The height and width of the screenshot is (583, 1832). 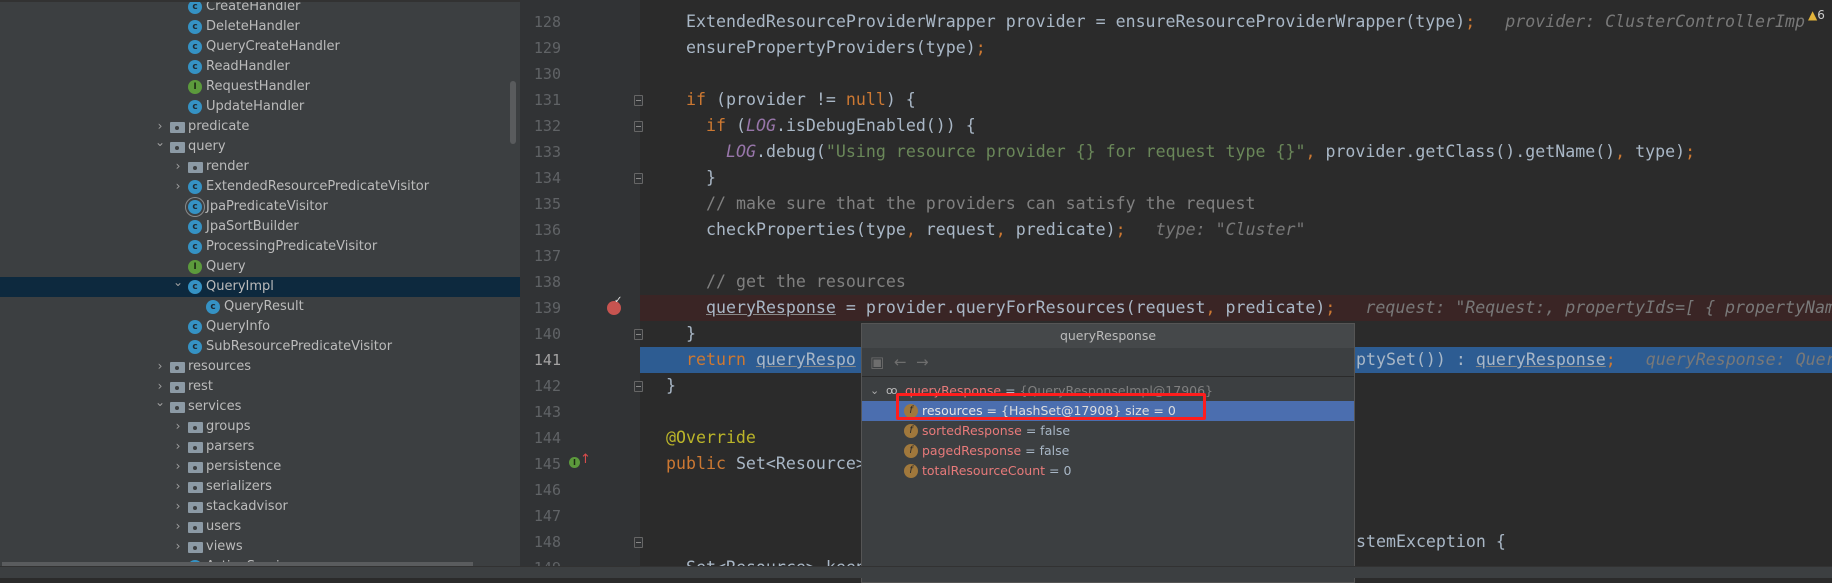 What do you see at coordinates (911, 451) in the screenshot?
I see `field-icon: f` at bounding box center [911, 451].